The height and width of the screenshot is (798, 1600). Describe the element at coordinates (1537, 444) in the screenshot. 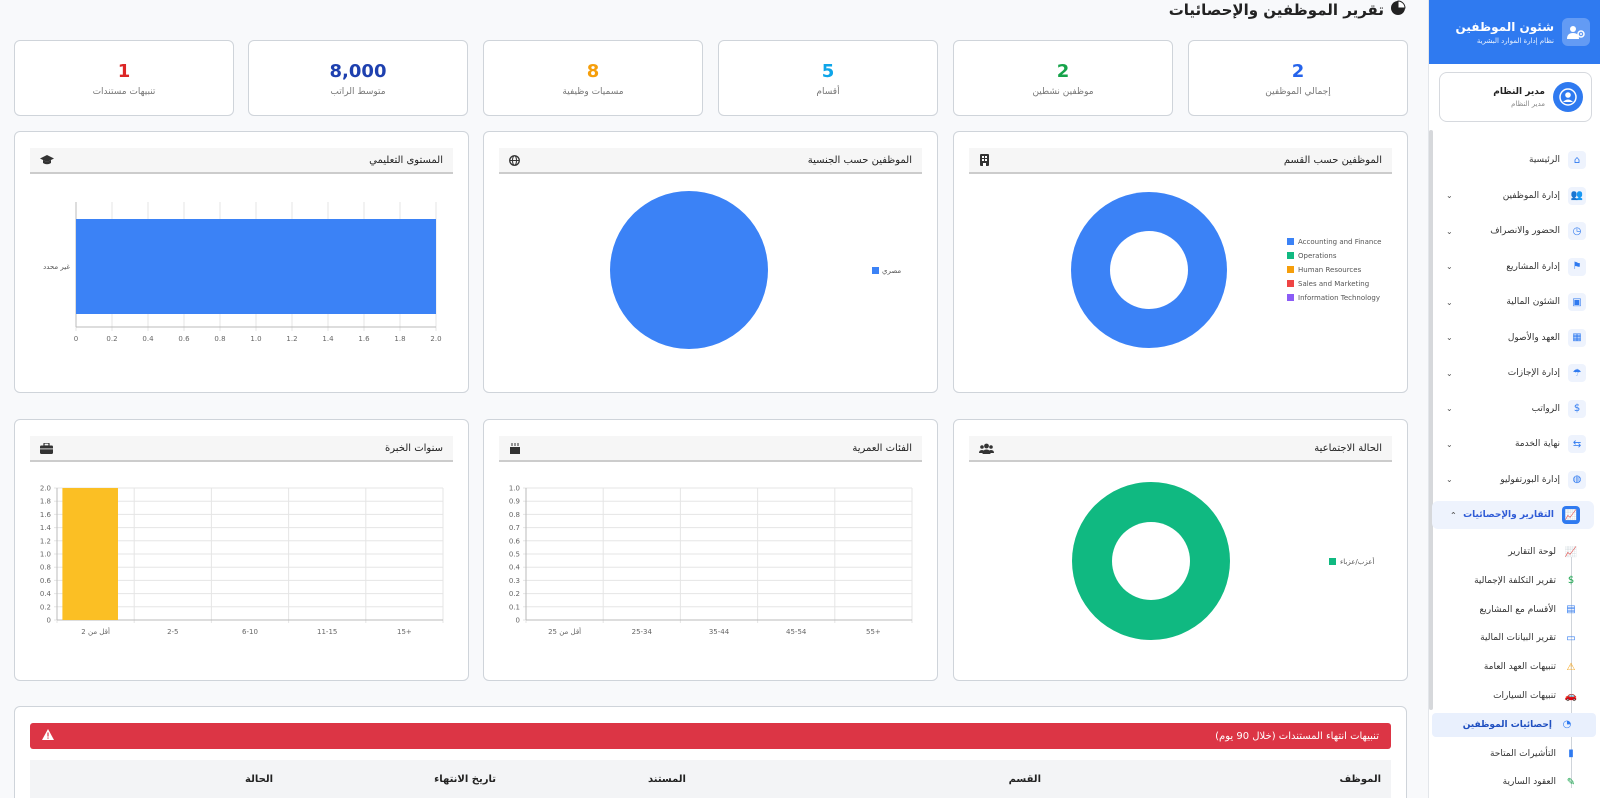

I see `sidebar-item-label: نهاية الخدمة` at that location.